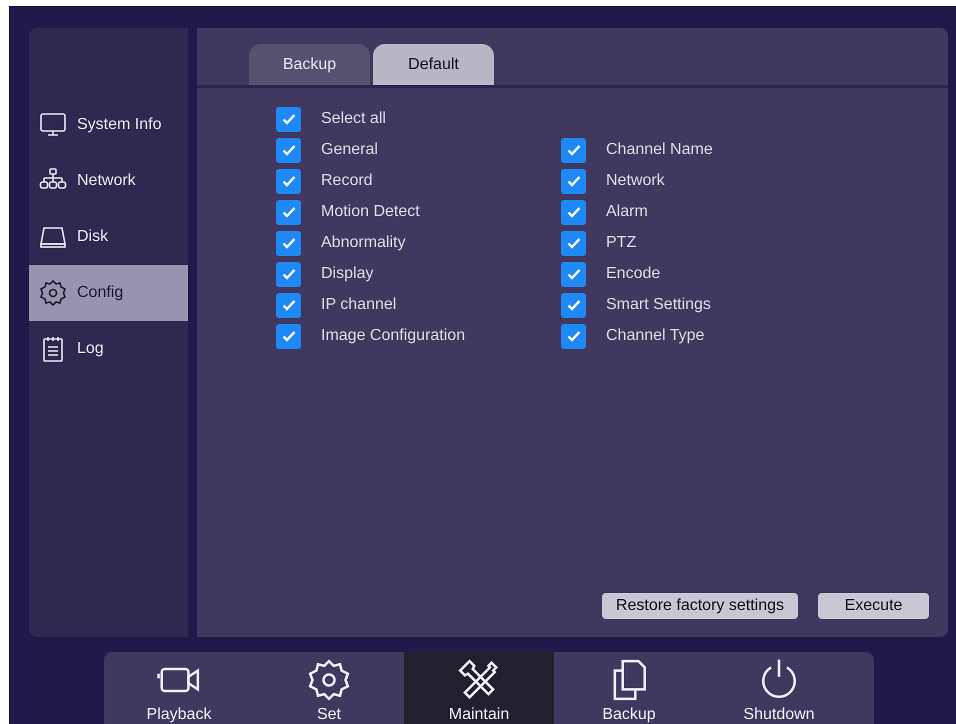 The image size is (956, 724). I want to click on monitor-icon, so click(53, 125).